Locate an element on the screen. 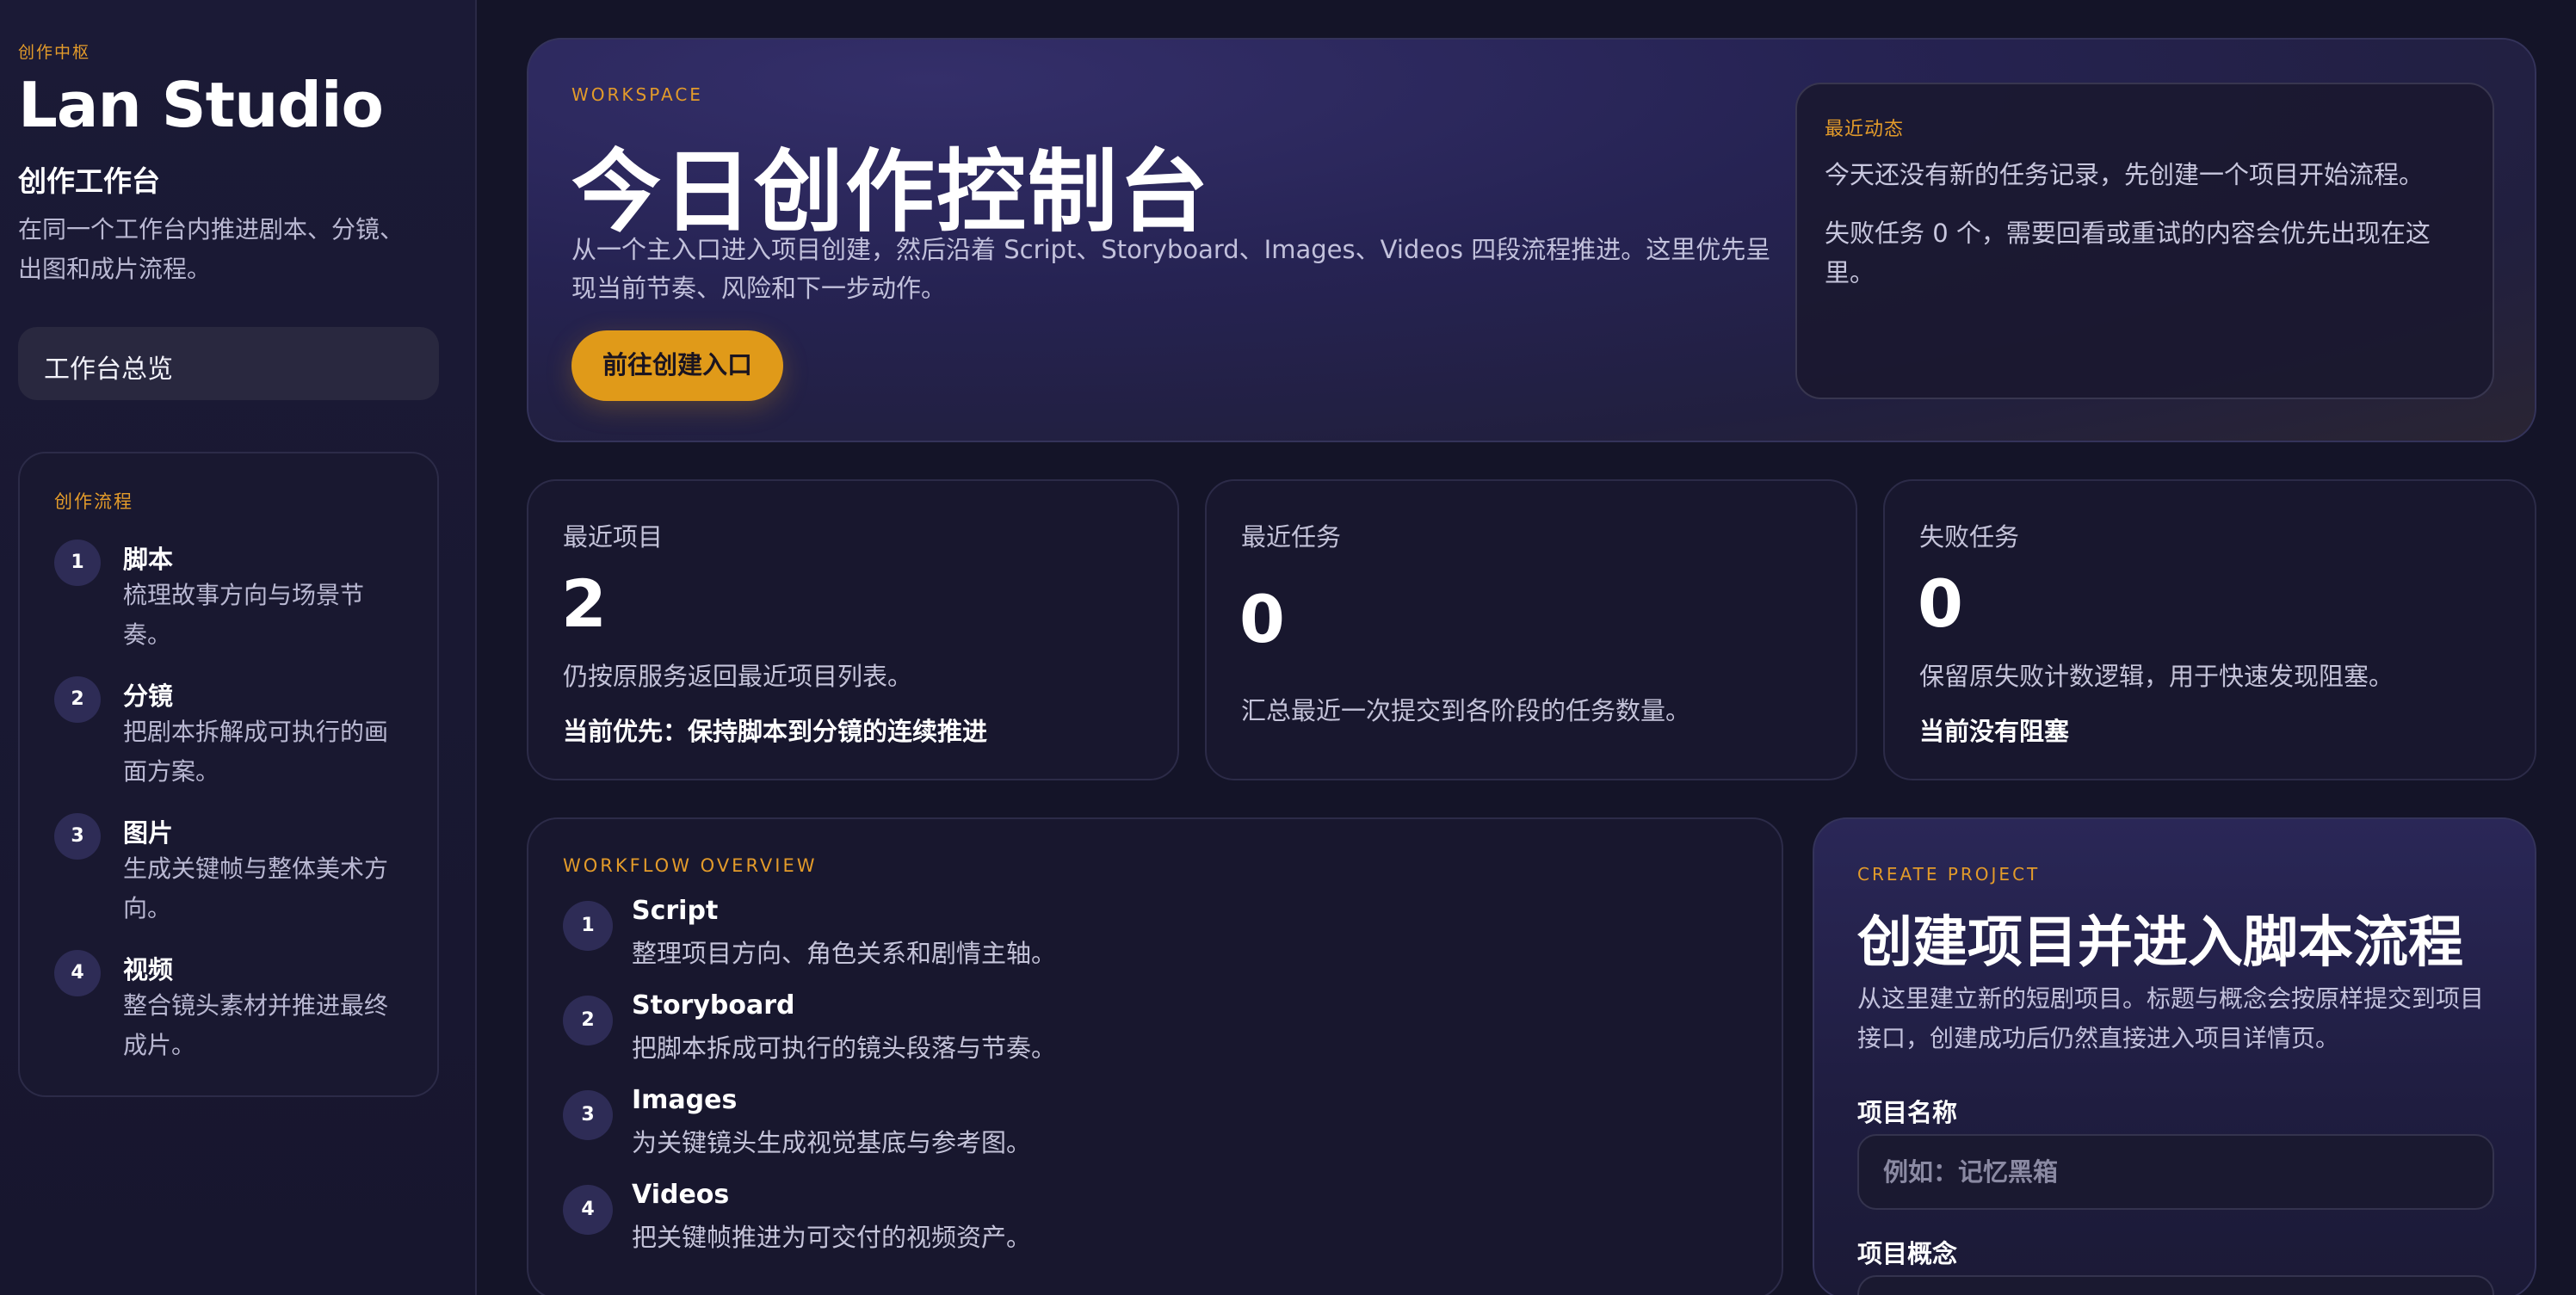 This screenshot has height=1295, width=2576. step-desc: 为关键镜头生成视觉基底与参考图。 is located at coordinates (832, 1142).